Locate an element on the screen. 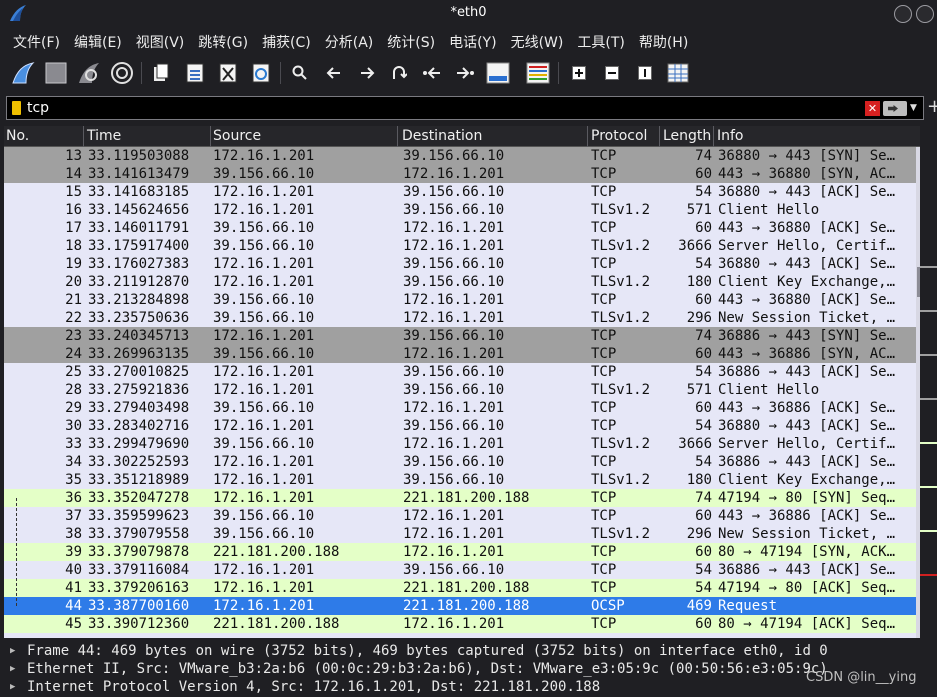 This screenshot has height=697, width=937. minimize-button is located at coordinates (903, 14).